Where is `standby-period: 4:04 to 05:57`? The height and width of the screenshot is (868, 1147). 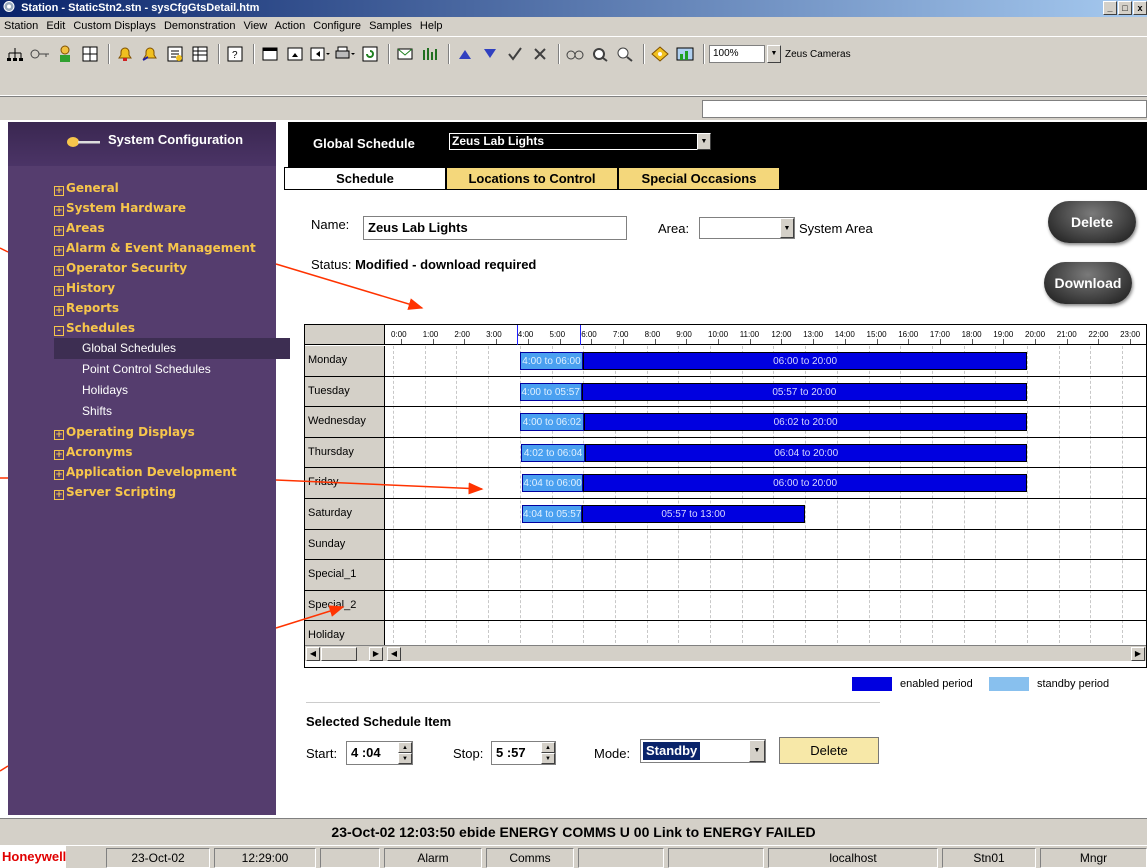
standby-period: 4:04 to 05:57 is located at coordinates (552, 514).